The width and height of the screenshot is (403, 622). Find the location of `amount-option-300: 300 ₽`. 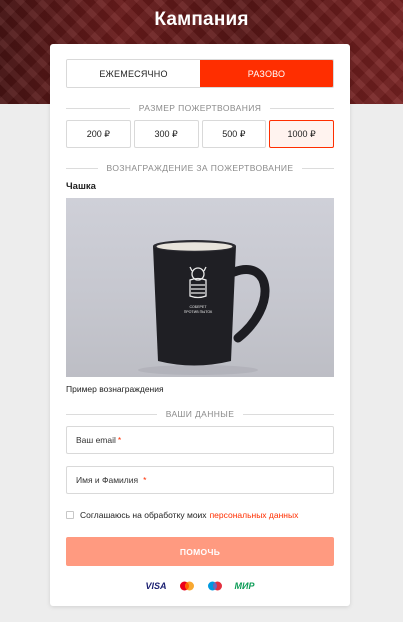

amount-option-300: 300 ₽ is located at coordinates (166, 134).